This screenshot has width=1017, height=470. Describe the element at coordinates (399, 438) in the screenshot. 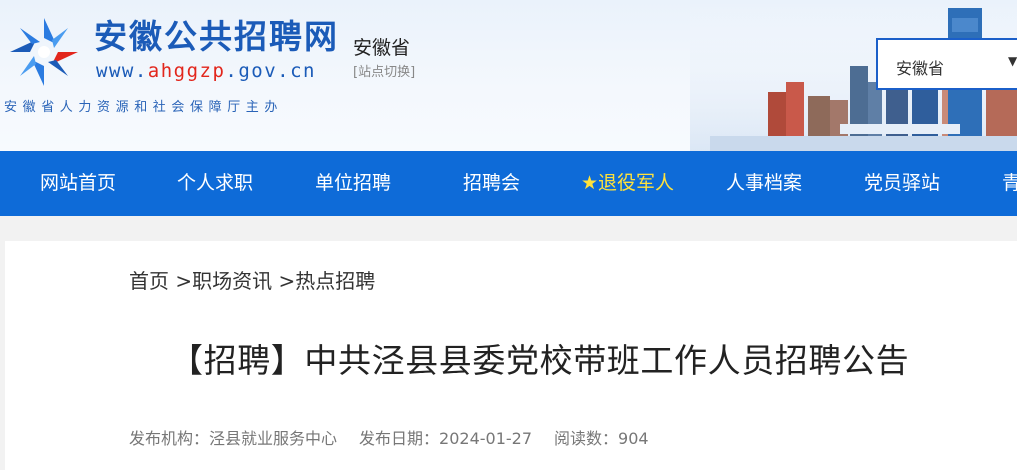

I see `date-label: 发布日期：` at that location.